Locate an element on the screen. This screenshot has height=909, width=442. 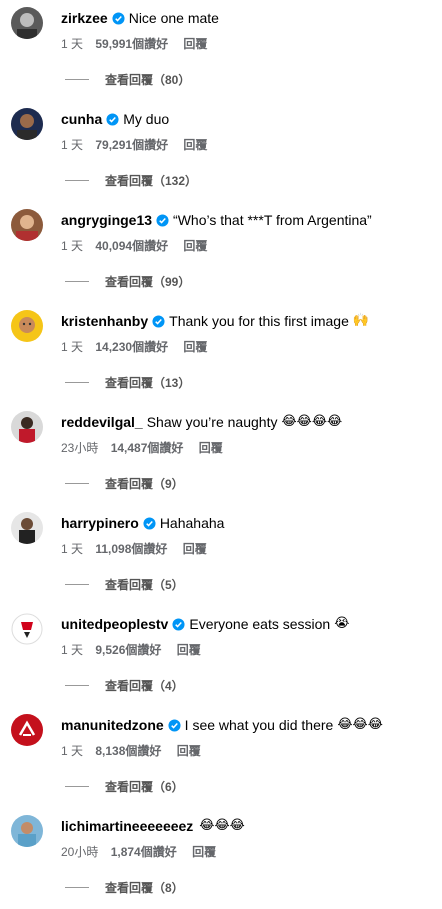
comment-text: Everyone eats session is located at coordinates (260, 624).